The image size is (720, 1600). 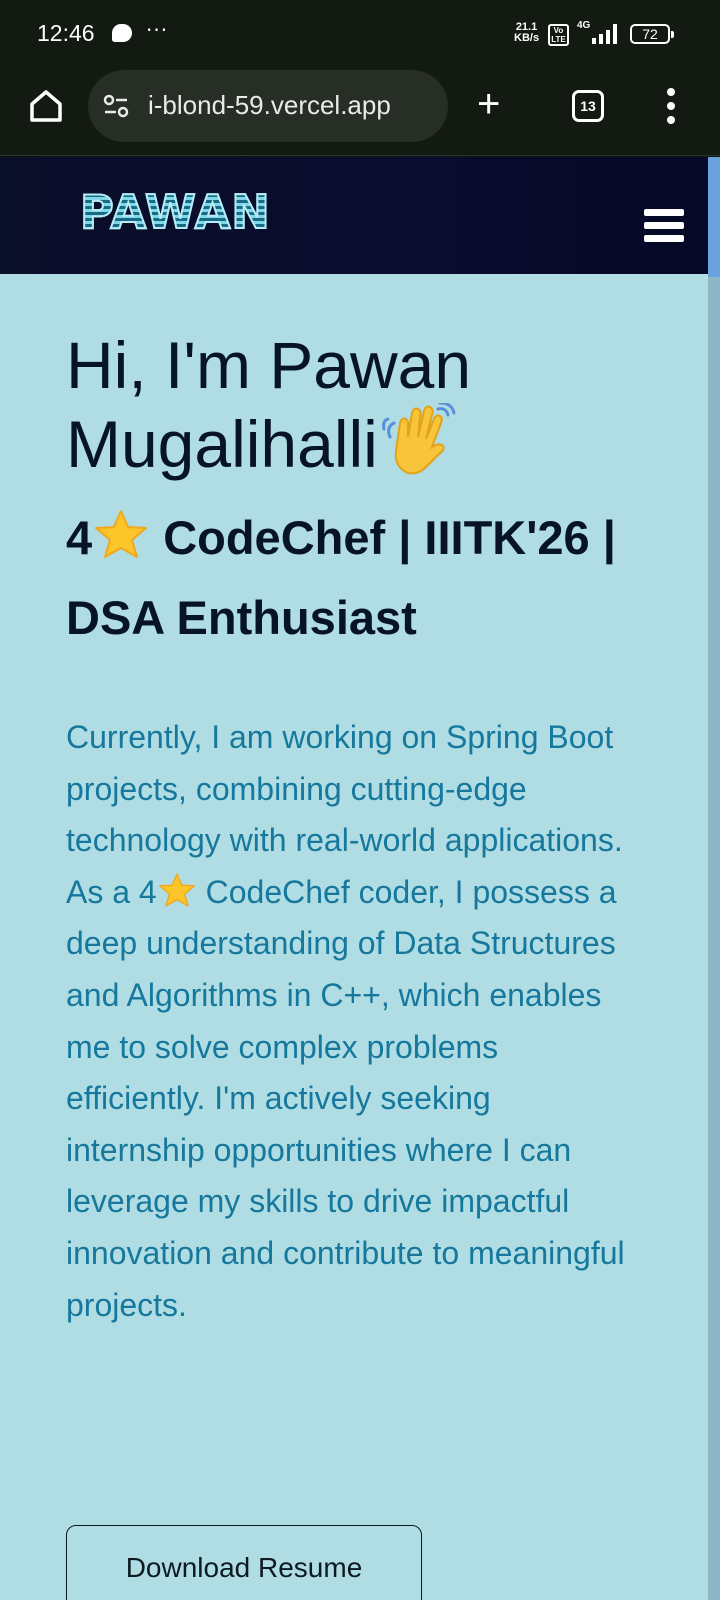 I want to click on hero-title: Hi, I'm Pawan Mugalihalli, so click(x=366, y=404).